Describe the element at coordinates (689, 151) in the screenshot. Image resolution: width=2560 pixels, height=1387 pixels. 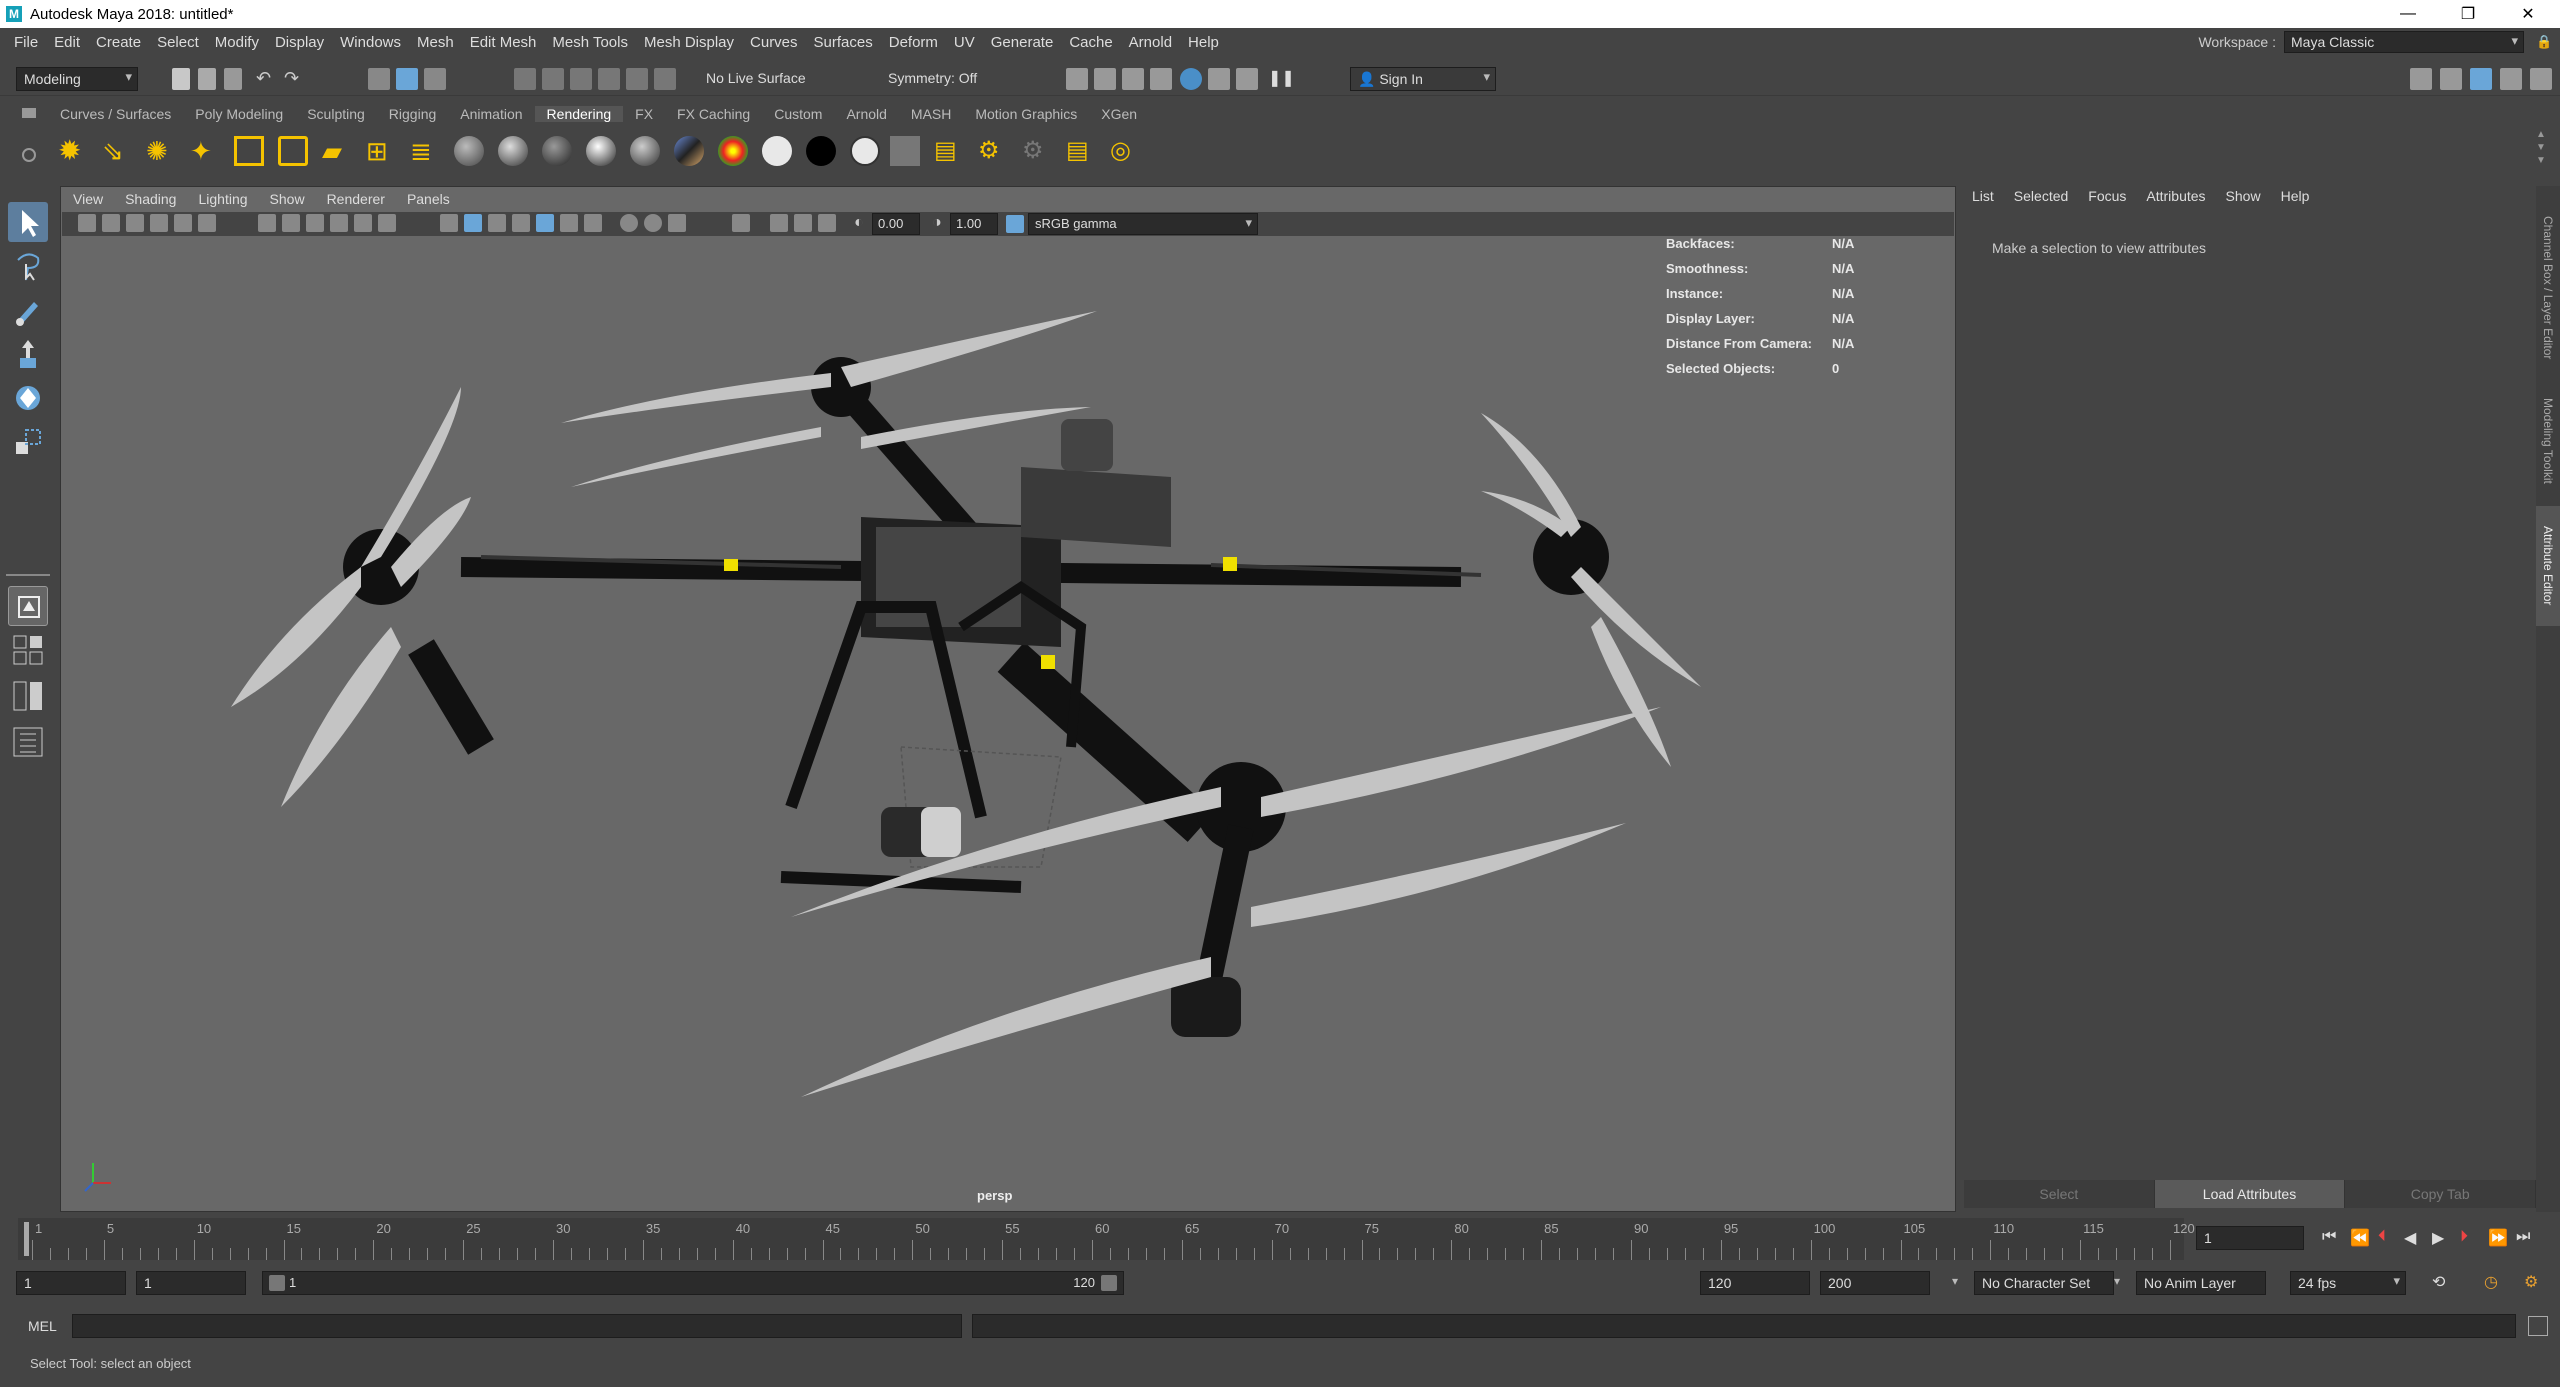
I see `layered-shader-icon` at that location.